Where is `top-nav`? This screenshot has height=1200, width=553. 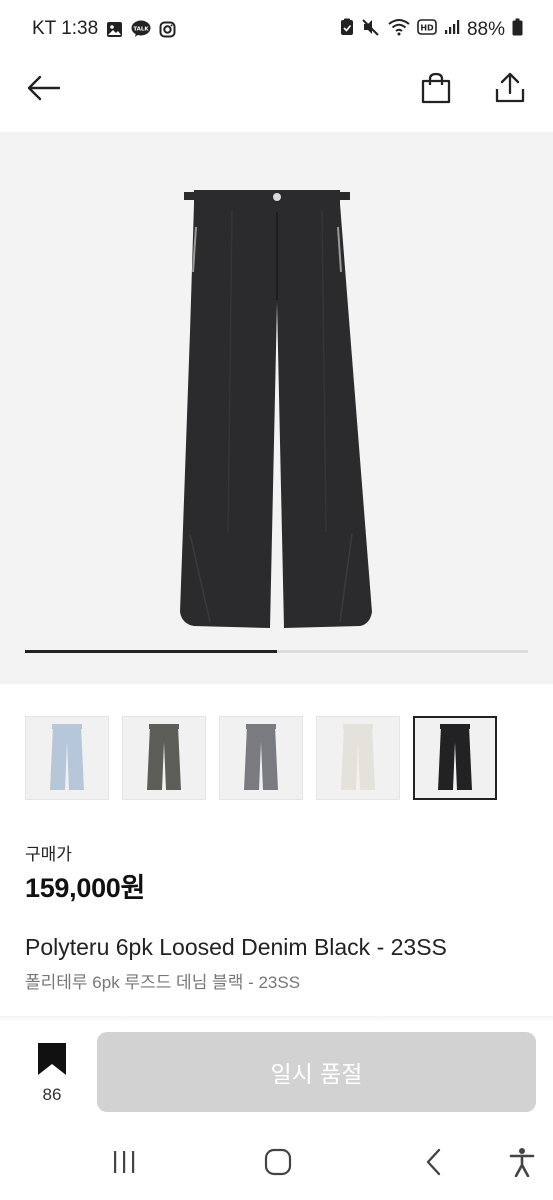 top-nav is located at coordinates (276, 96).